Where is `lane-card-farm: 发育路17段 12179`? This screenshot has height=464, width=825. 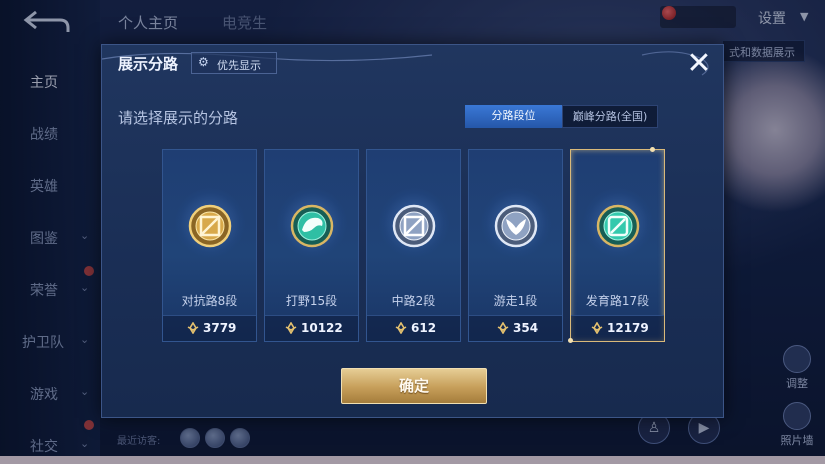
lane-card-farm: 发育路17段 12179 is located at coordinates (616, 245).